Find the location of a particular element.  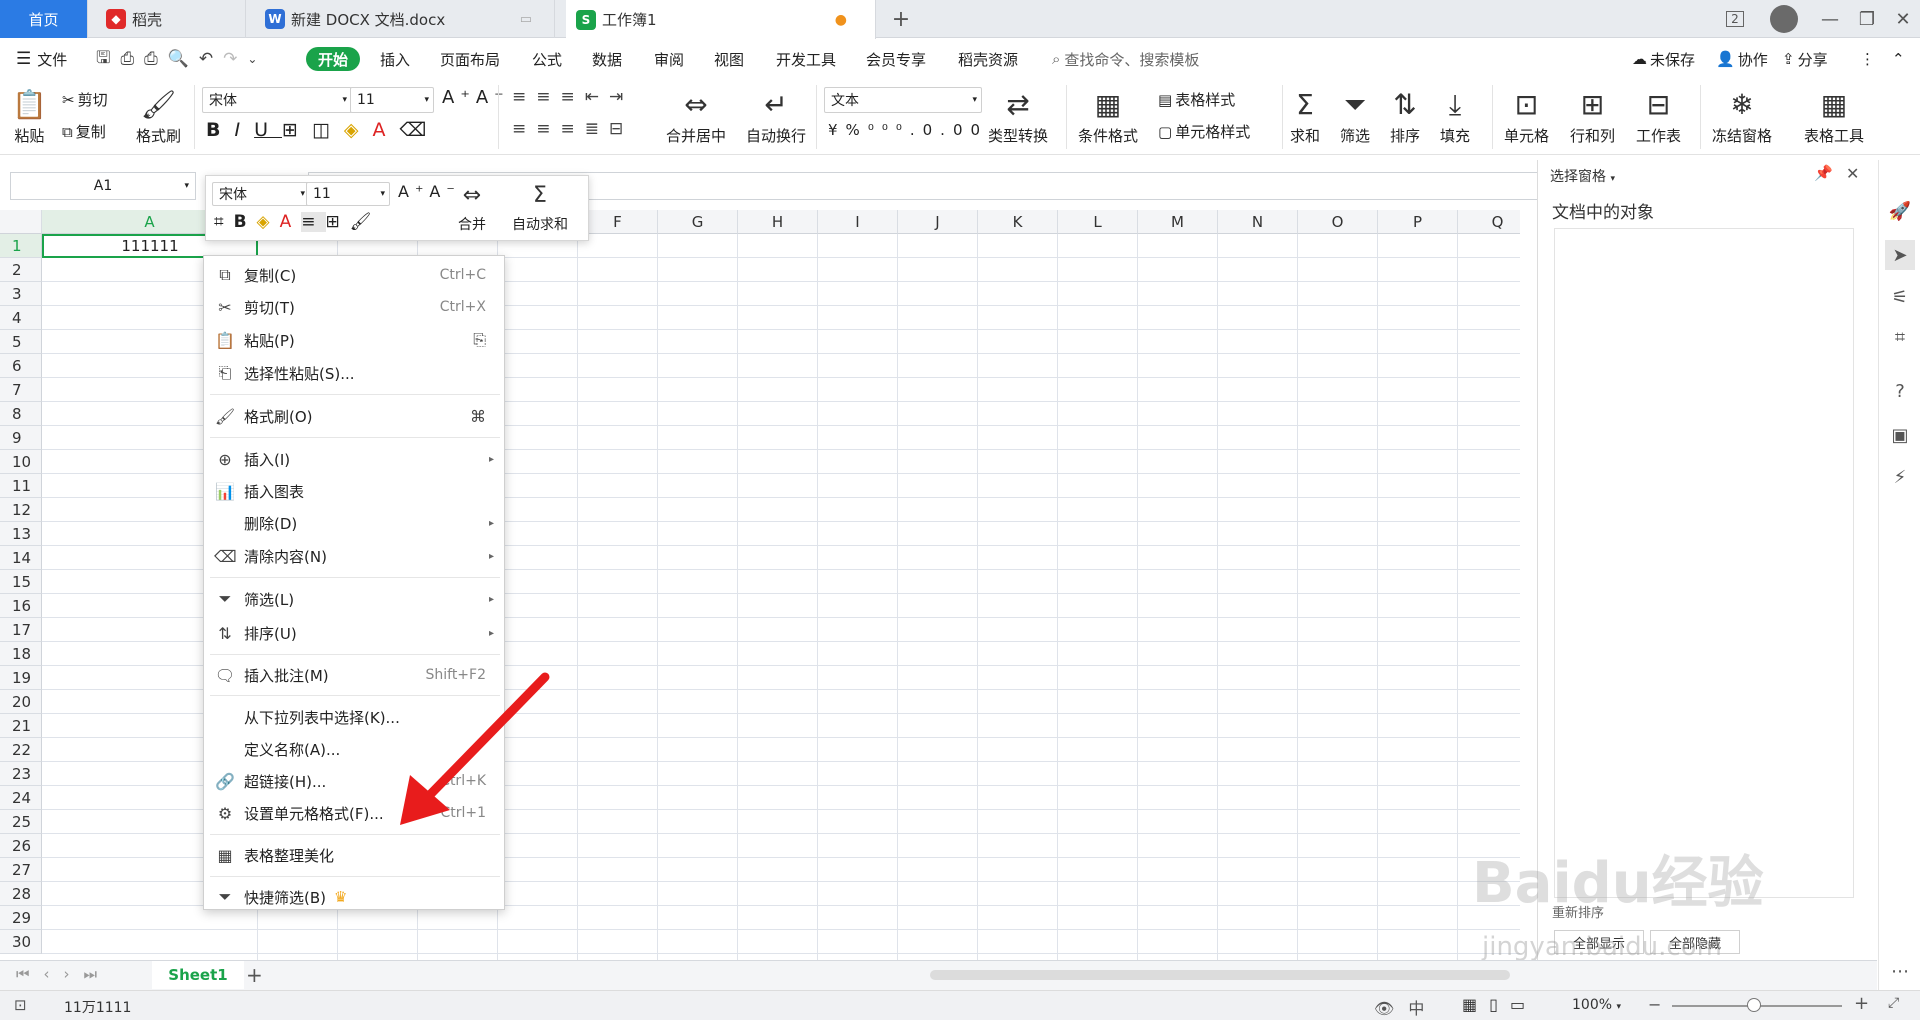

ctx-sort: ⇅ 排序(U) ▸ is located at coordinates (354, 633).